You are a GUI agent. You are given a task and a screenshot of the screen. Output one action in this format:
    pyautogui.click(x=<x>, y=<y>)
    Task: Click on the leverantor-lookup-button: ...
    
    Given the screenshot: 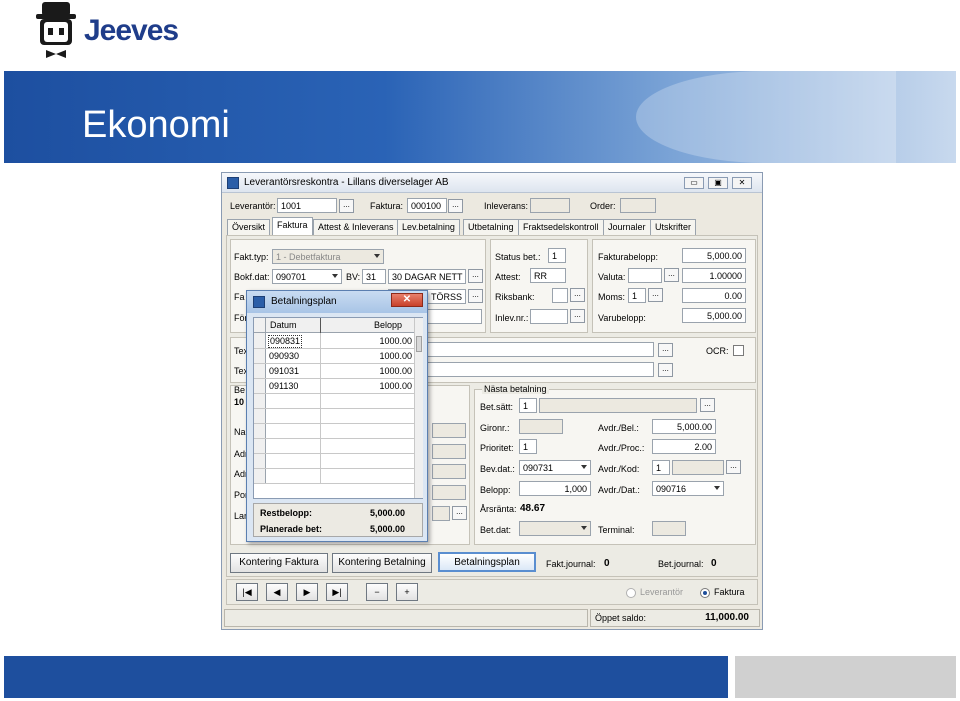 What is the action you would take?
    pyautogui.click(x=346, y=206)
    